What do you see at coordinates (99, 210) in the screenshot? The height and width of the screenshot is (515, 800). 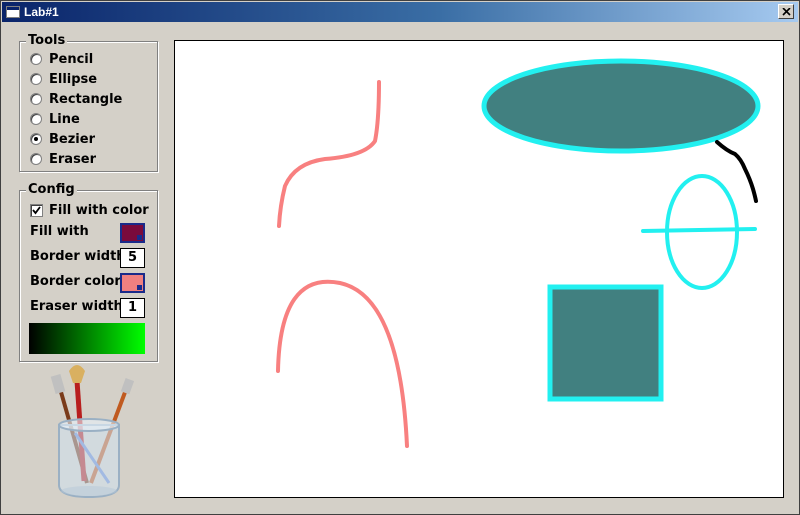 I see `fill-with-color-label: Fill with color` at bounding box center [99, 210].